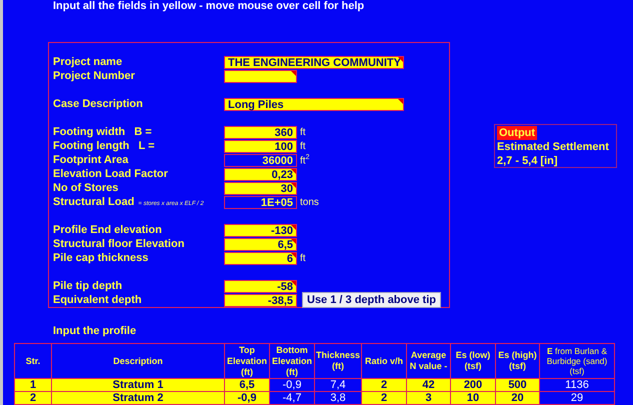 The height and width of the screenshot is (405, 633). I want to click on input-field: Long Piles, so click(314, 104).